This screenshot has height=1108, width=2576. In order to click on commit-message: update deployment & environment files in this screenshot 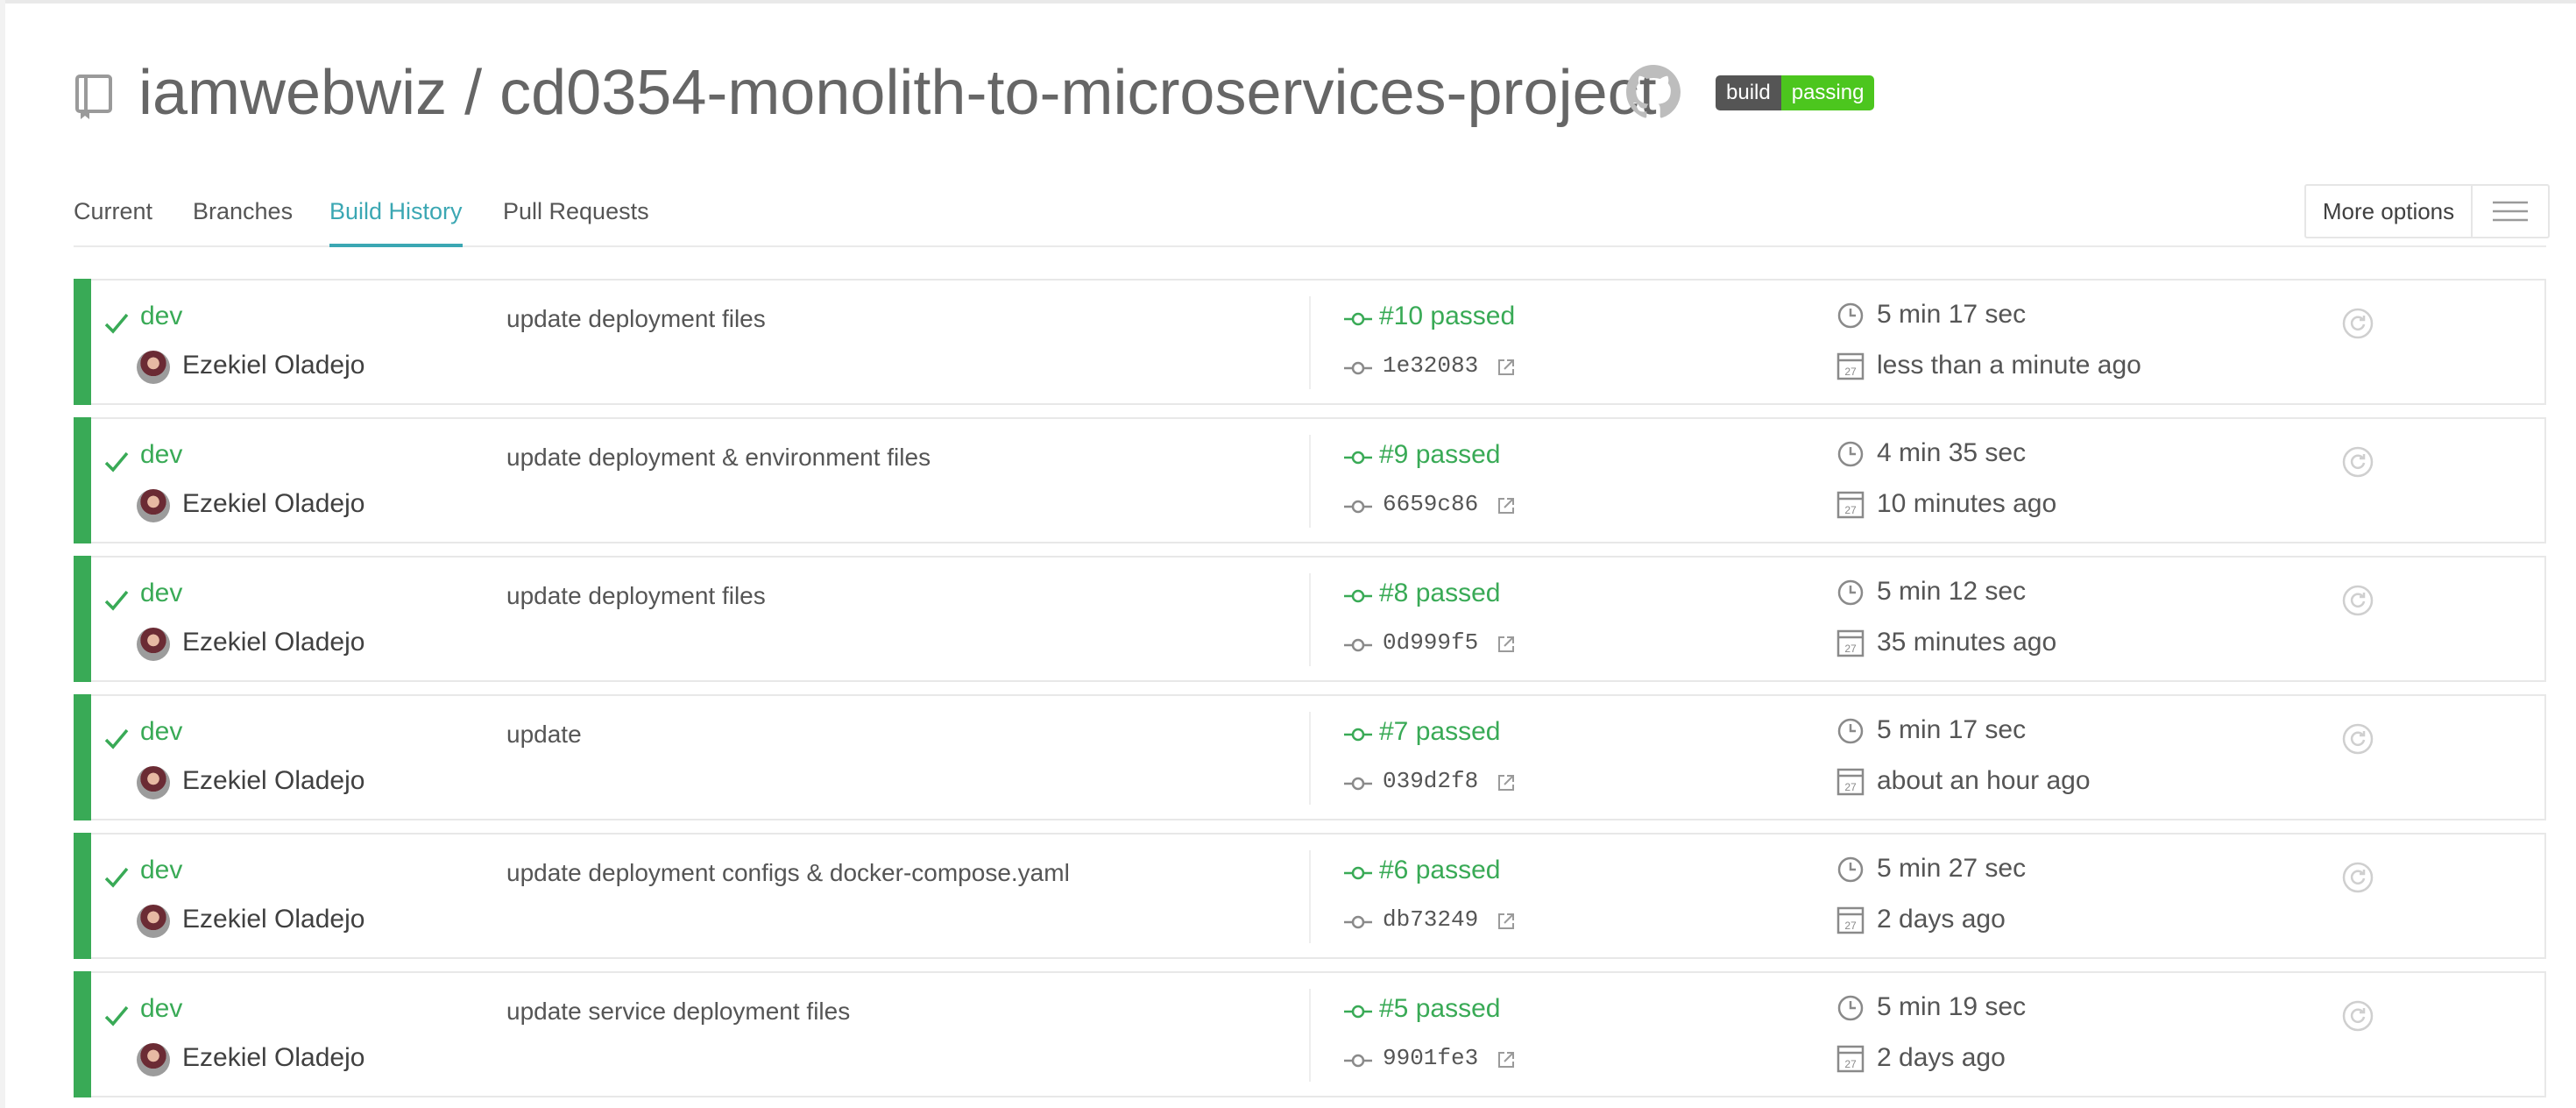, I will do `click(718, 457)`.